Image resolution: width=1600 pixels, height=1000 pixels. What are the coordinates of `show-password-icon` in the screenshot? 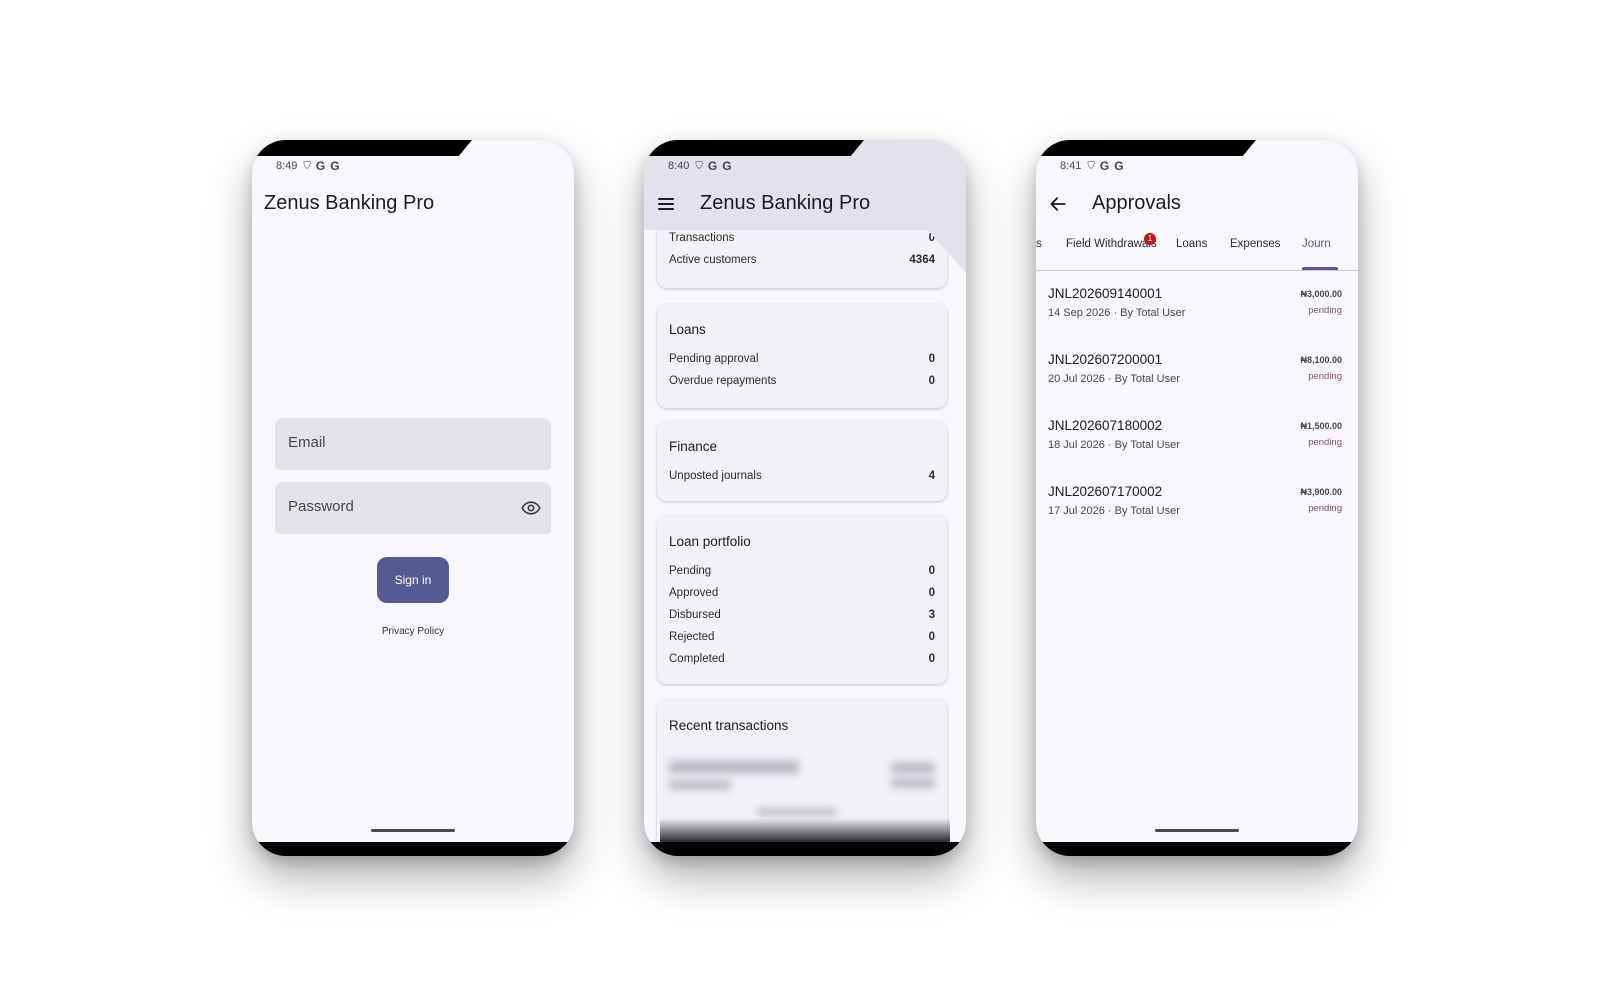 It's located at (531, 508).